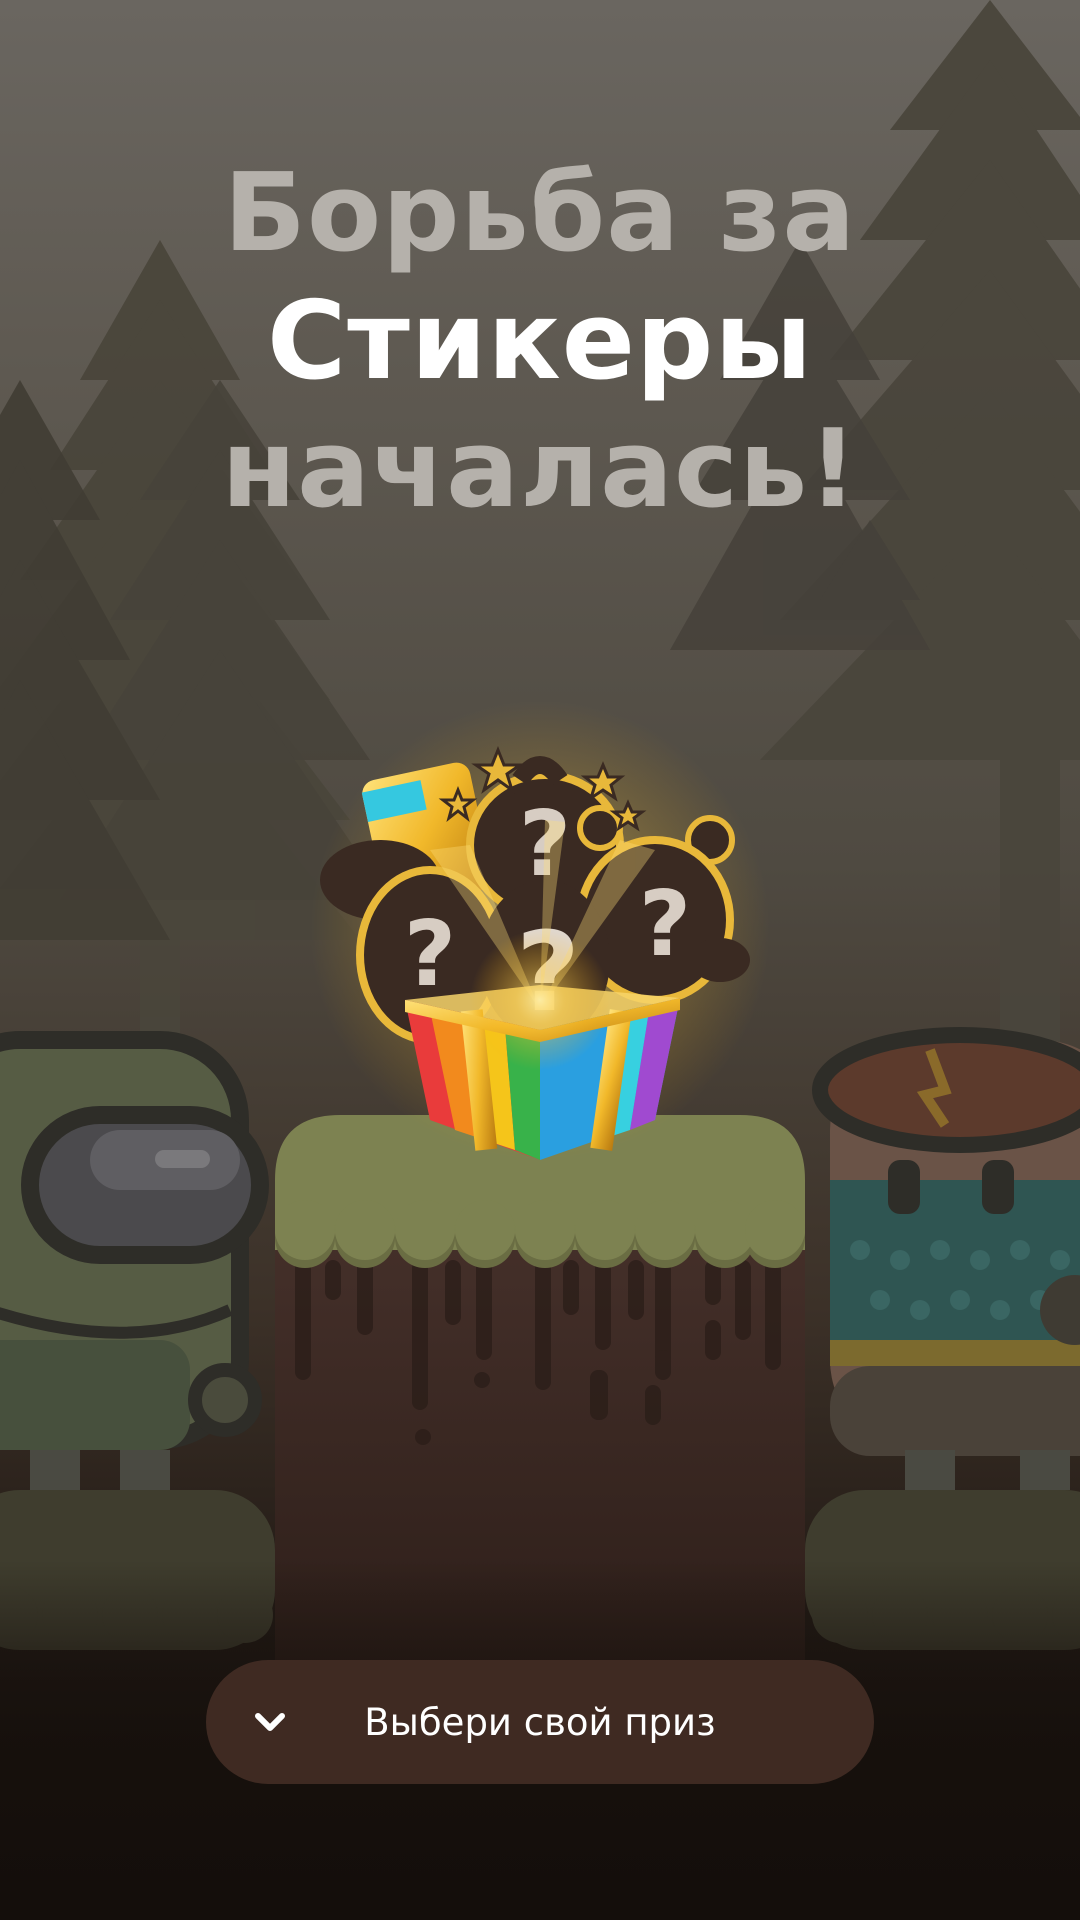  What do you see at coordinates (134, 1260) in the screenshot?
I see `green-character` at bounding box center [134, 1260].